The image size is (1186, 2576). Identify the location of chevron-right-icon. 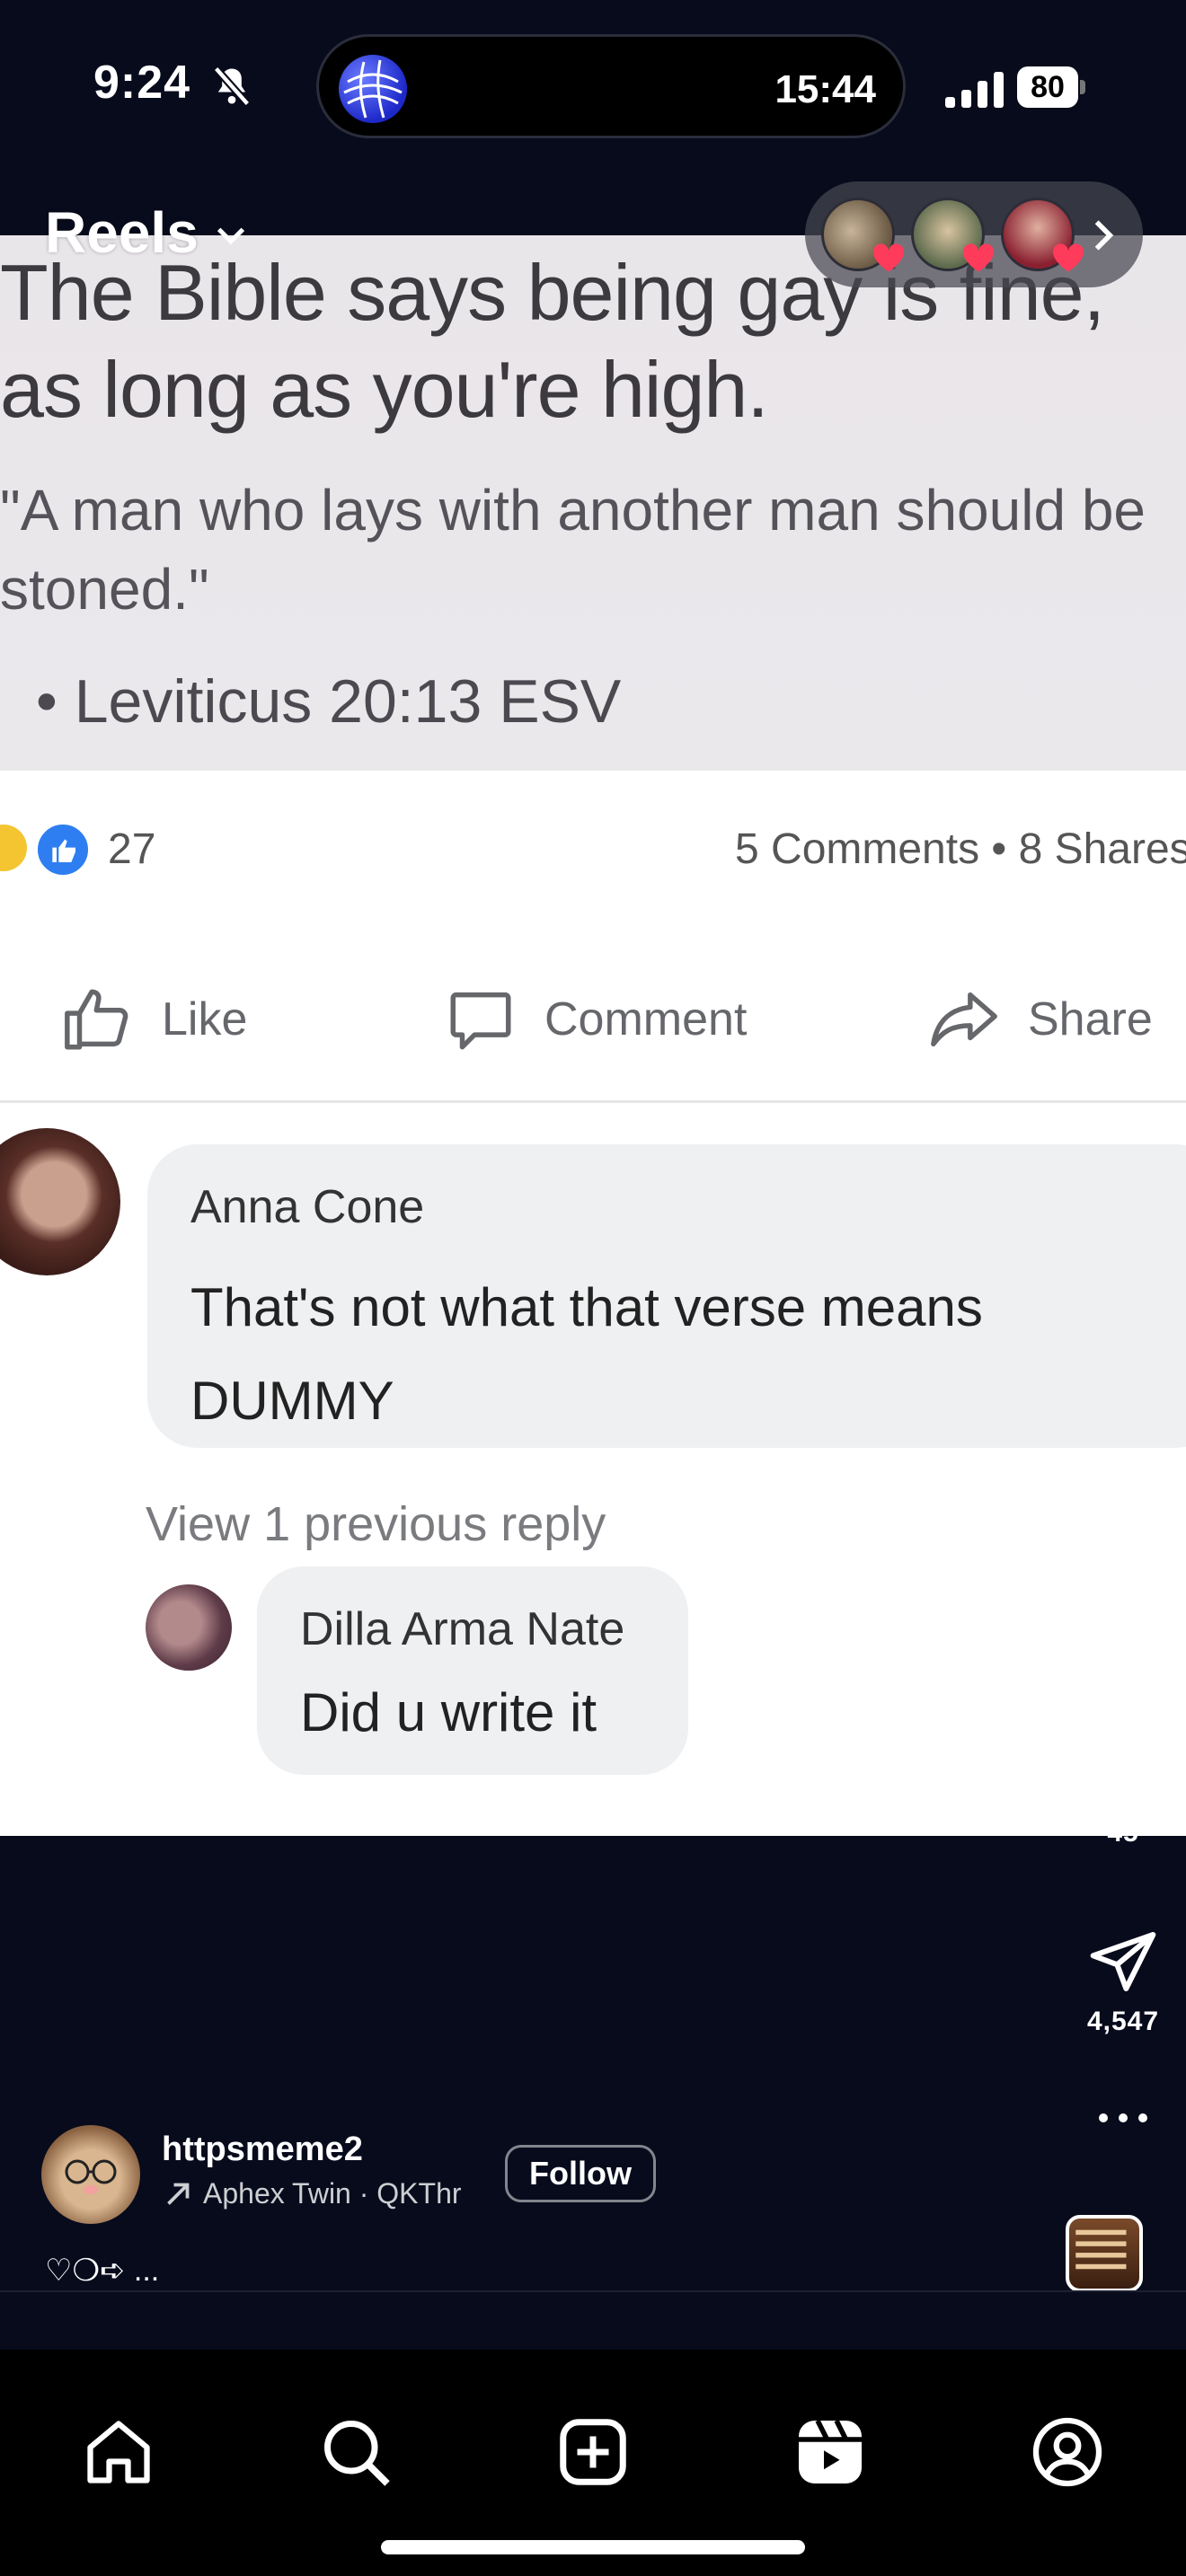
(1104, 235).